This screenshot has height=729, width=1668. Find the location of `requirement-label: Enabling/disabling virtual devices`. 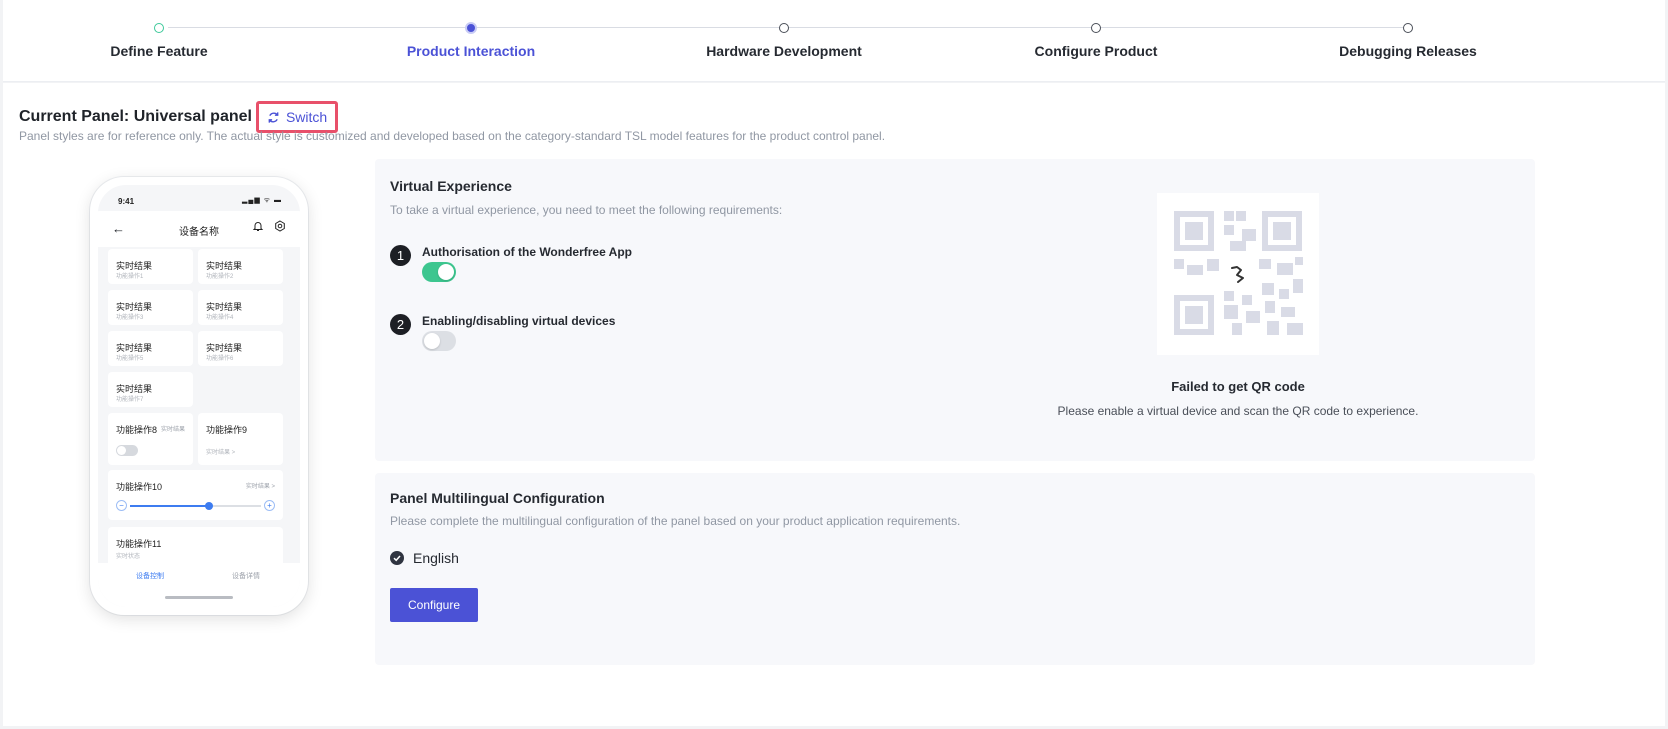

requirement-label: Enabling/disabling virtual devices is located at coordinates (519, 321).